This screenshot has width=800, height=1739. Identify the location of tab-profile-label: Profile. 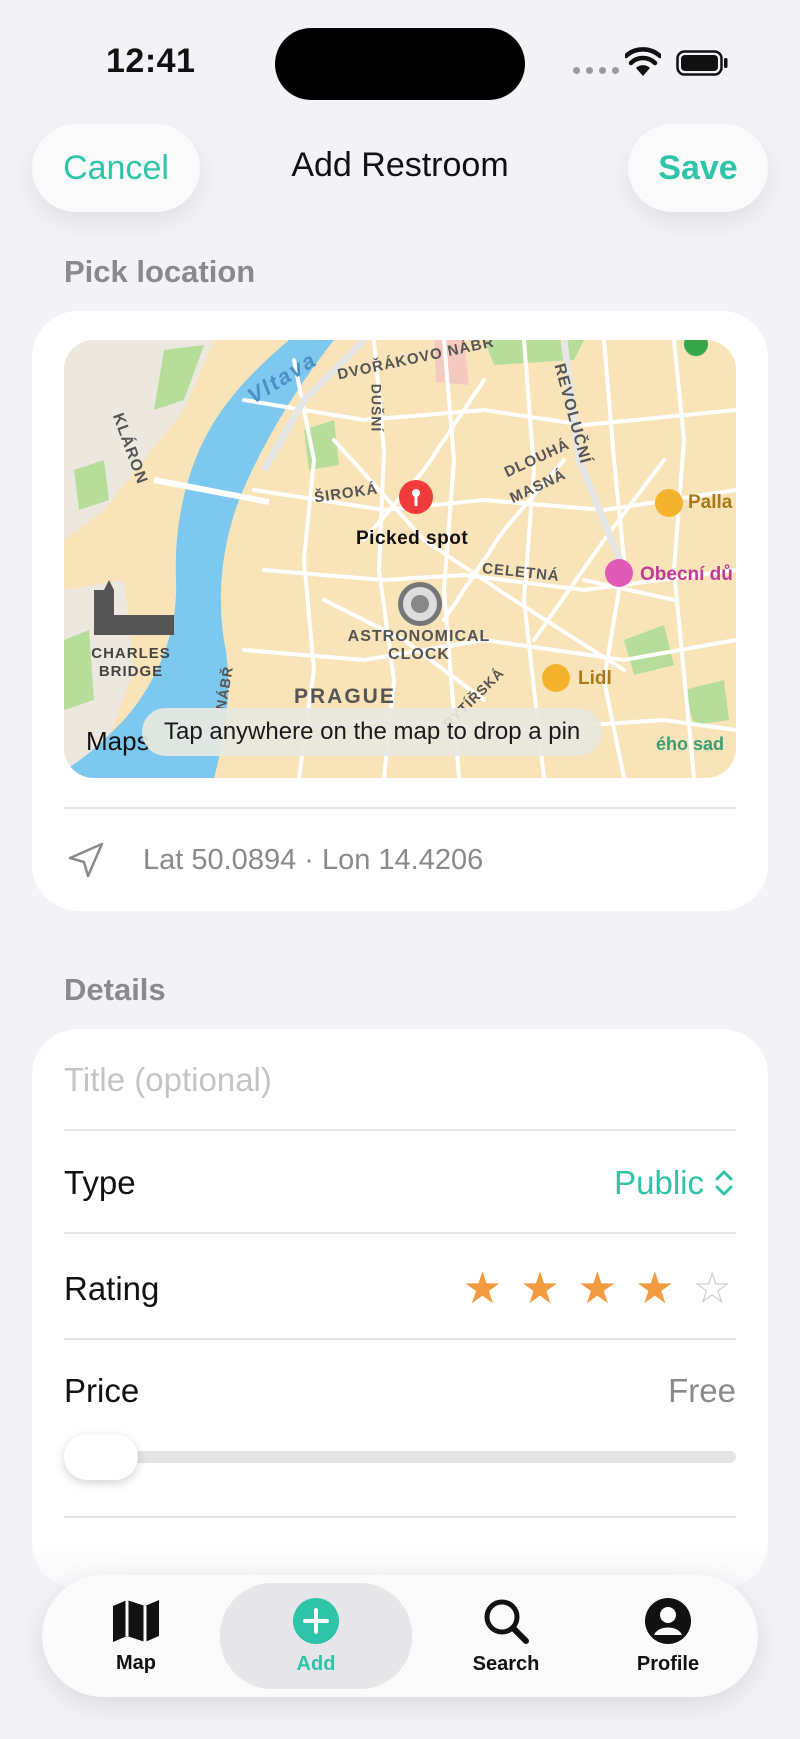
(668, 1663).